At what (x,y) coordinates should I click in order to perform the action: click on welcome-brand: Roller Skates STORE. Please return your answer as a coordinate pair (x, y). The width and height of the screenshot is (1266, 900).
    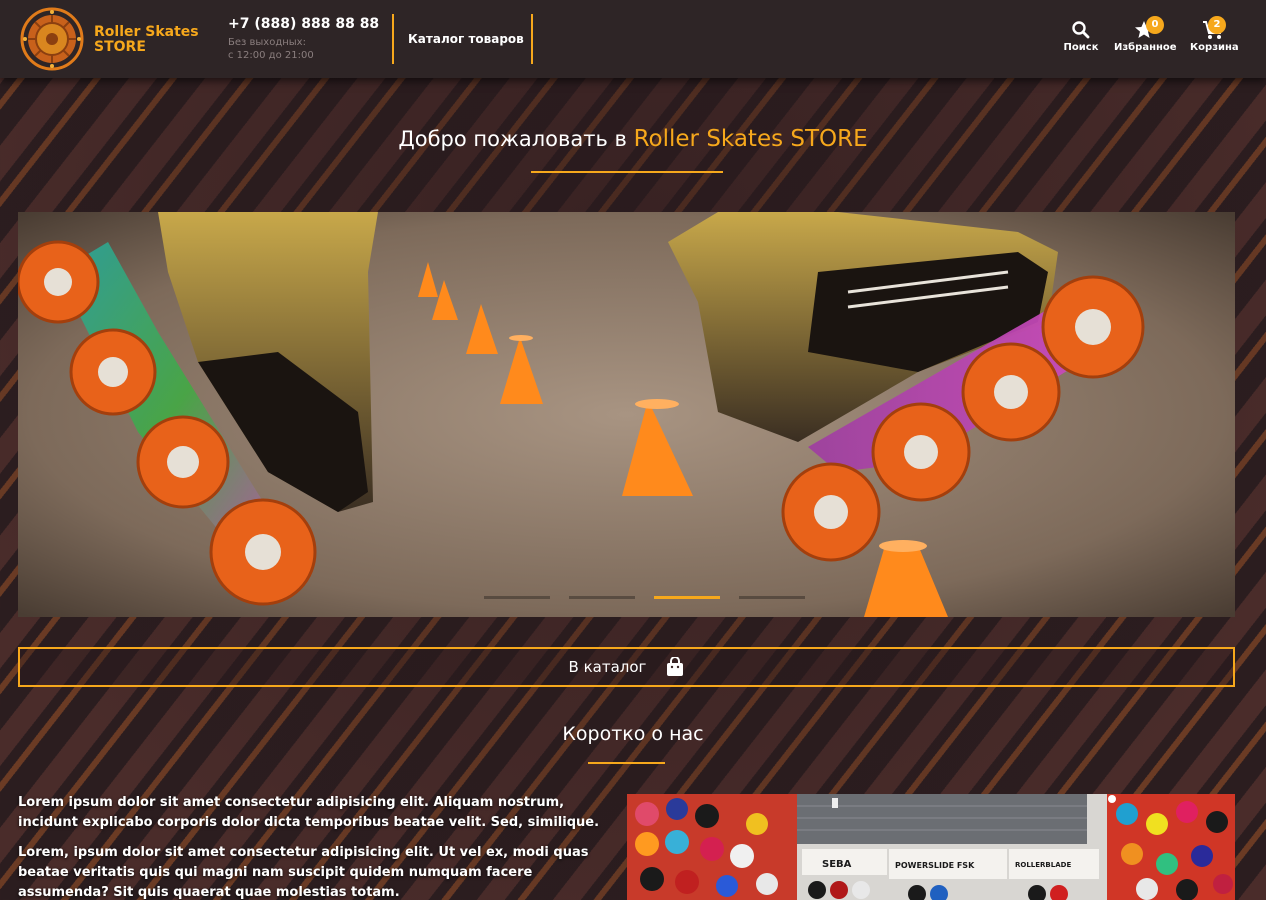
    Looking at the image, I should click on (750, 139).